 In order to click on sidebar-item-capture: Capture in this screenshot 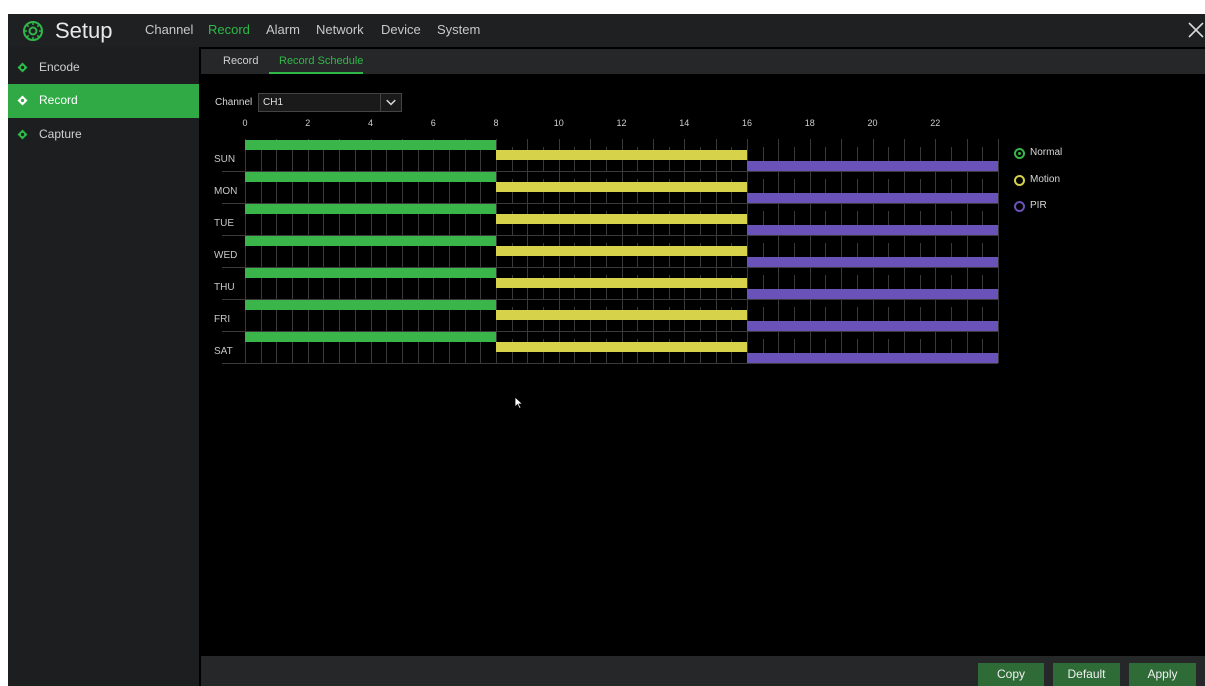, I will do `click(103, 135)`.